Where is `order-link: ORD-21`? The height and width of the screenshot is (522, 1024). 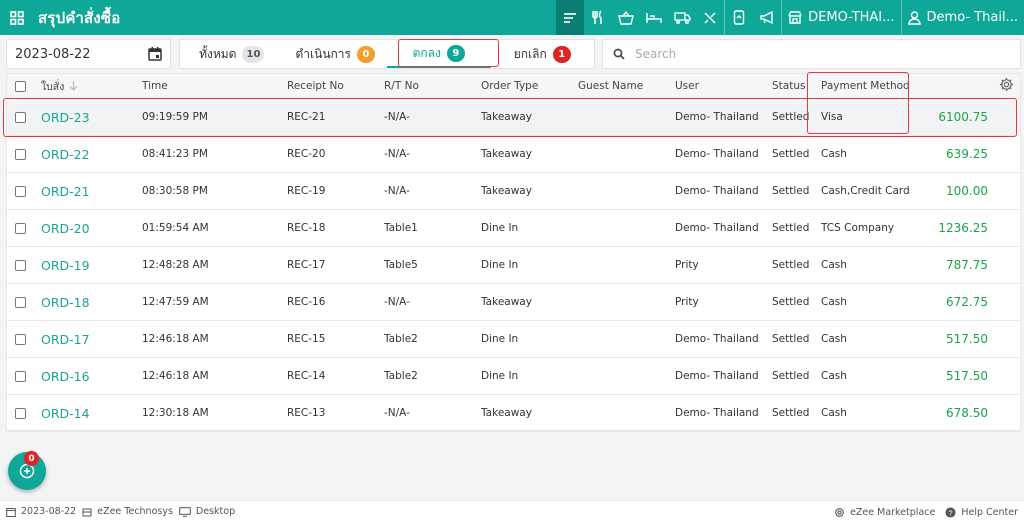
order-link: ORD-21 is located at coordinates (65, 191).